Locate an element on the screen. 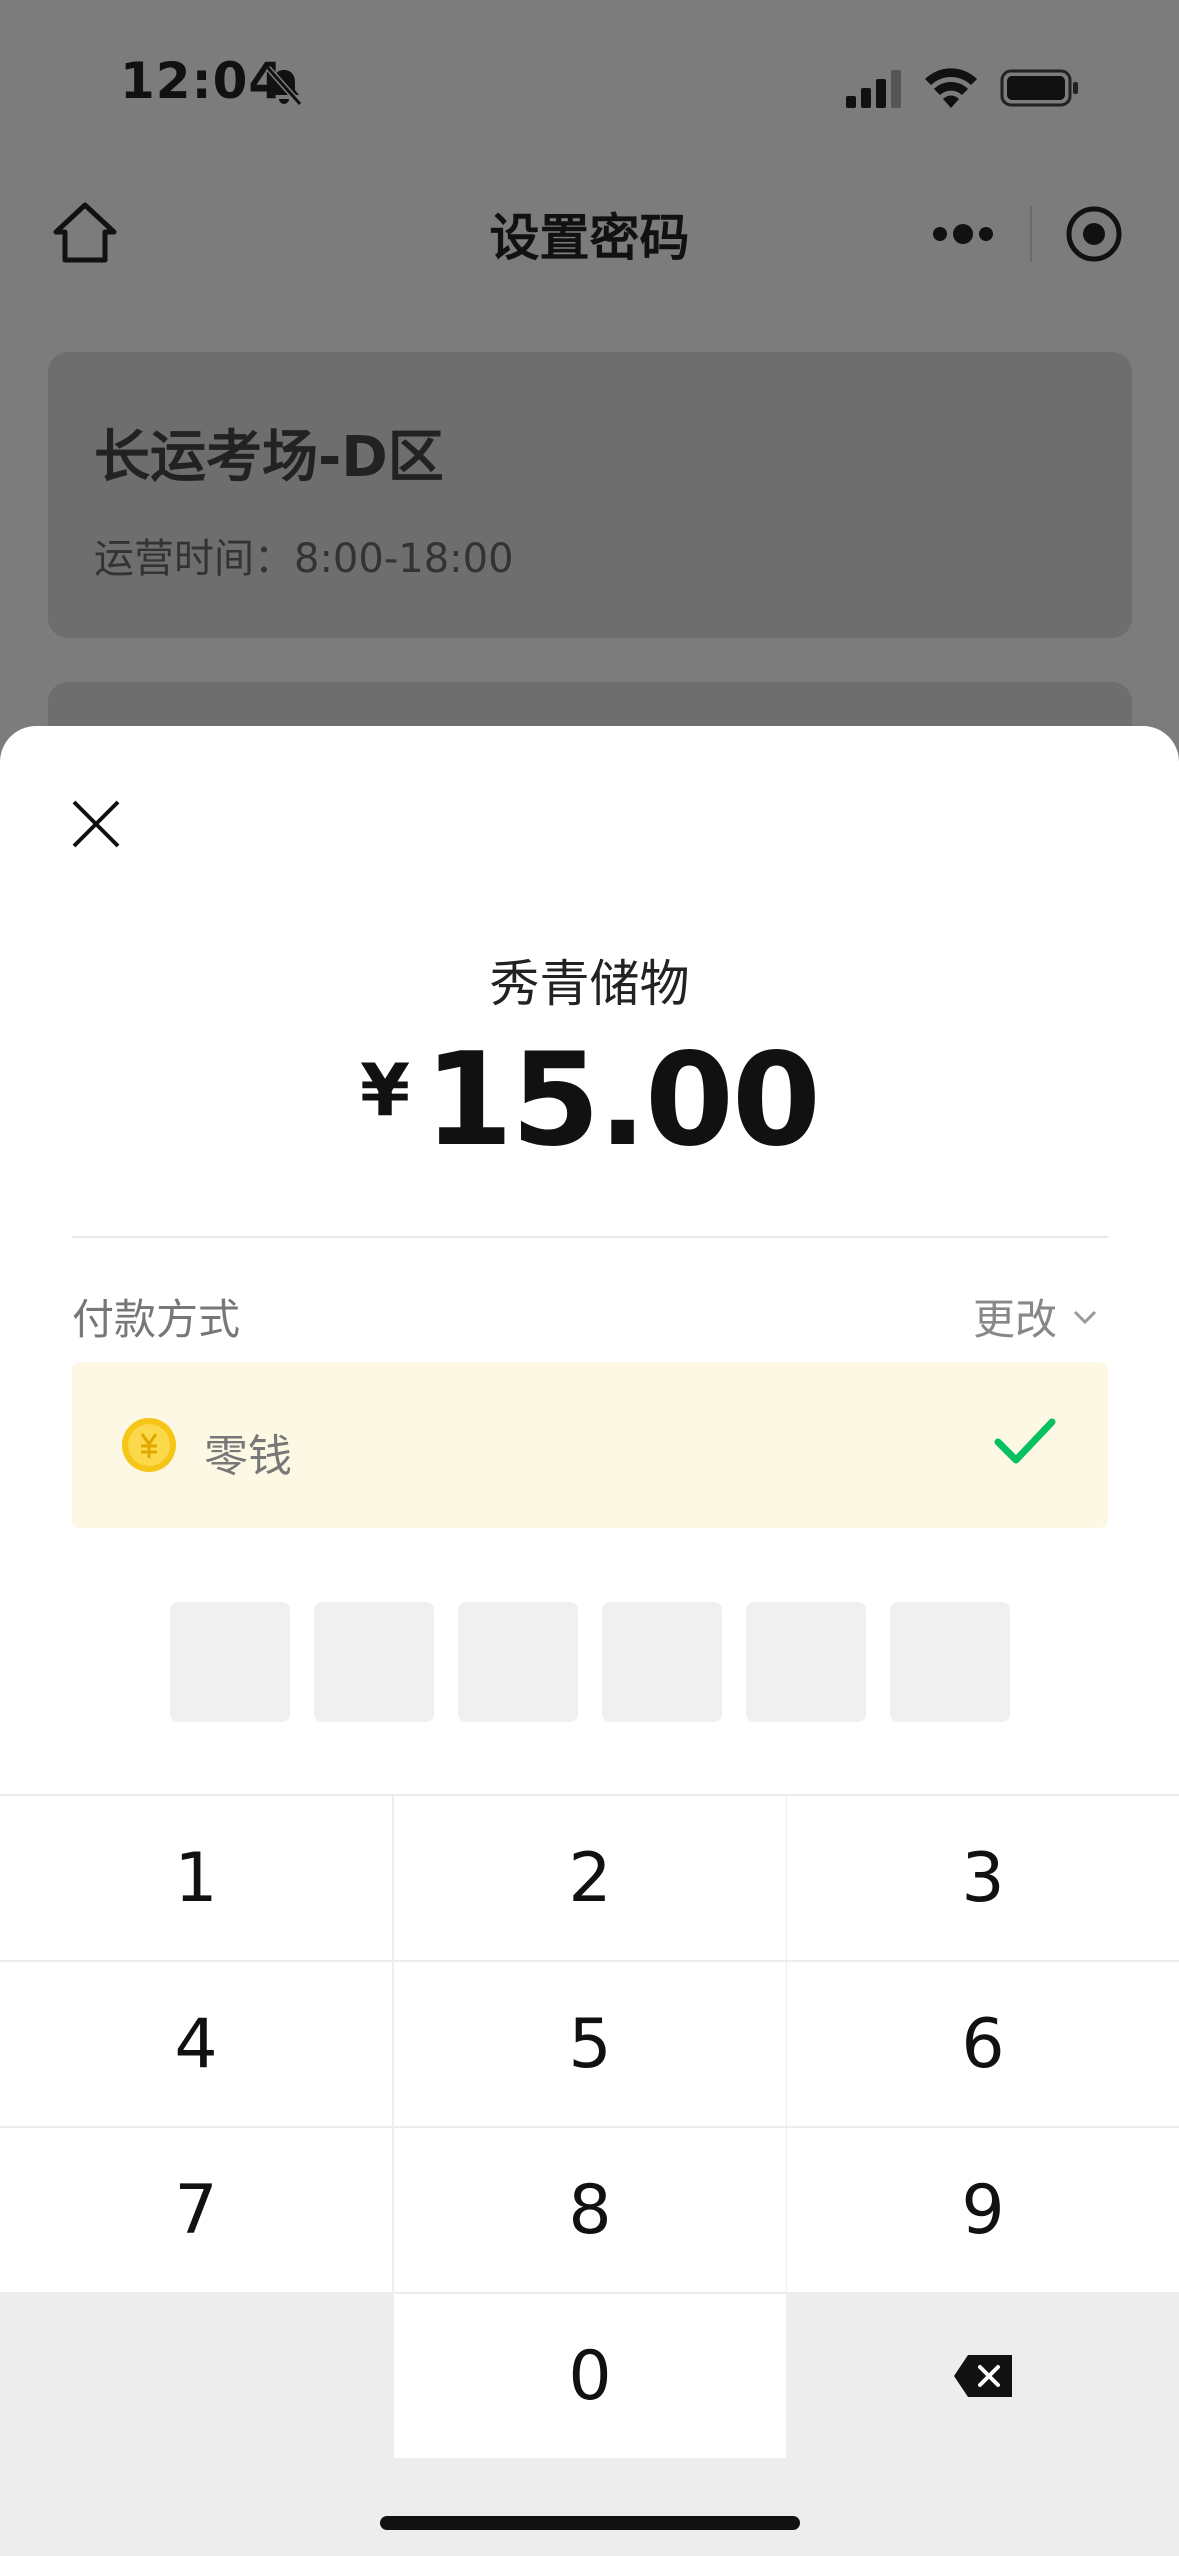  capsule-divider is located at coordinates (1031, 234).